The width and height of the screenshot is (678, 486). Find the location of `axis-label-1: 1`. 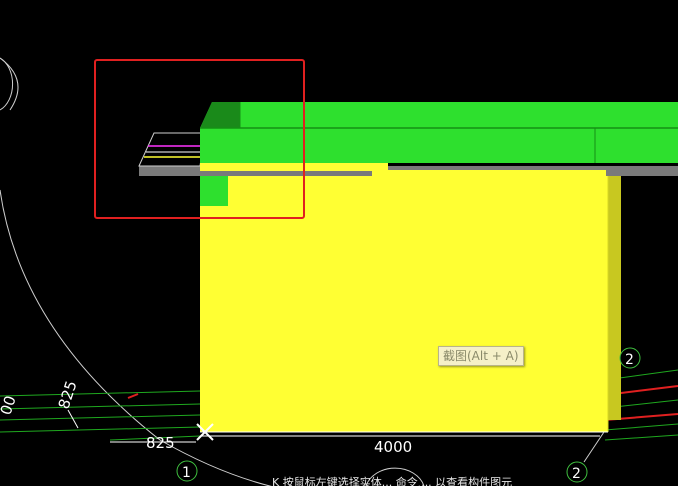

axis-label-1: 1 is located at coordinates (186, 473).